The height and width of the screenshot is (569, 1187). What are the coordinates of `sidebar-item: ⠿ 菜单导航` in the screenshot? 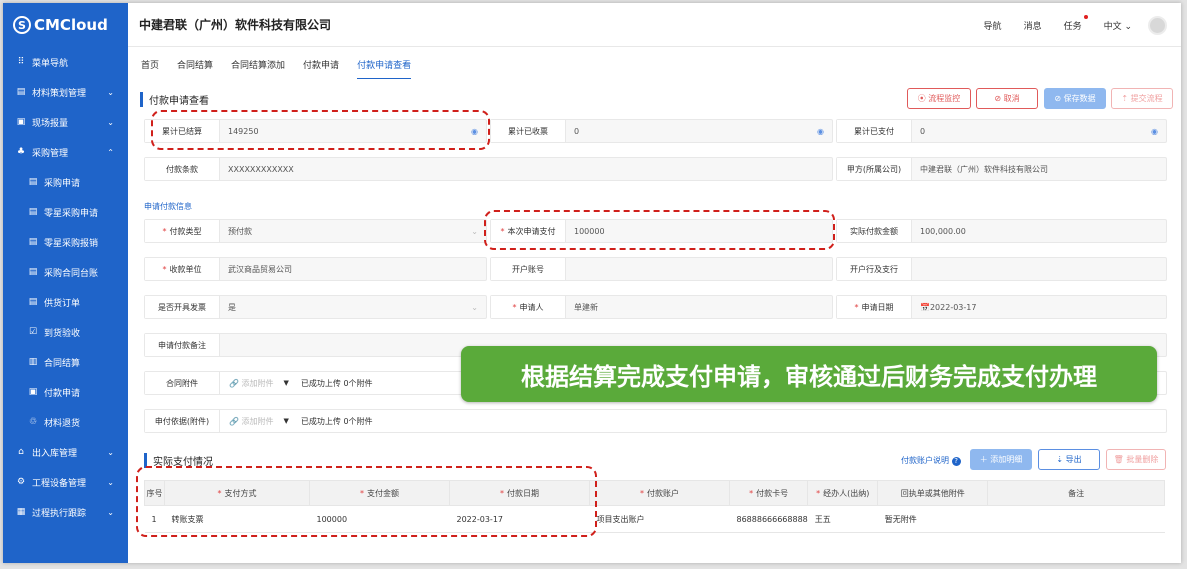 It's located at (65, 62).